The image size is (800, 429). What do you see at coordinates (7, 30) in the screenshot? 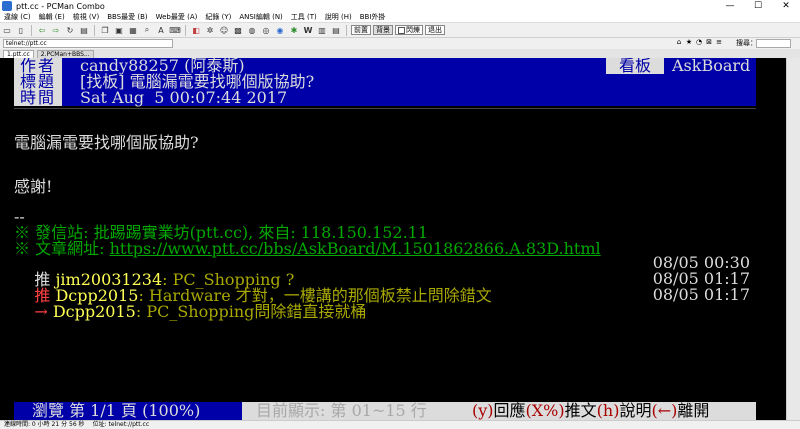
I see `connect-icon: ▭` at bounding box center [7, 30].